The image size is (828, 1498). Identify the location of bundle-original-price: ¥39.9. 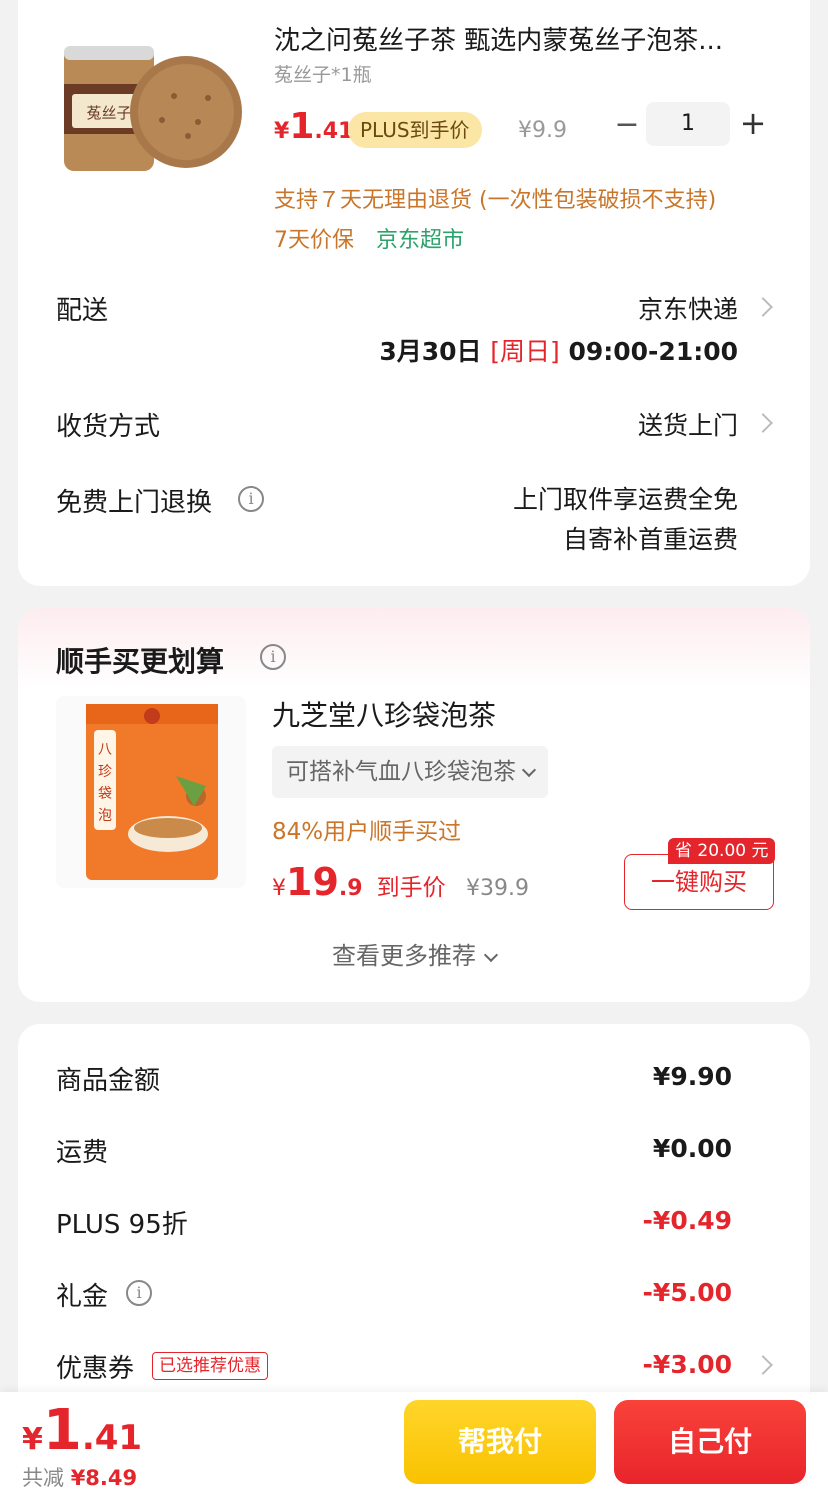
(497, 888).